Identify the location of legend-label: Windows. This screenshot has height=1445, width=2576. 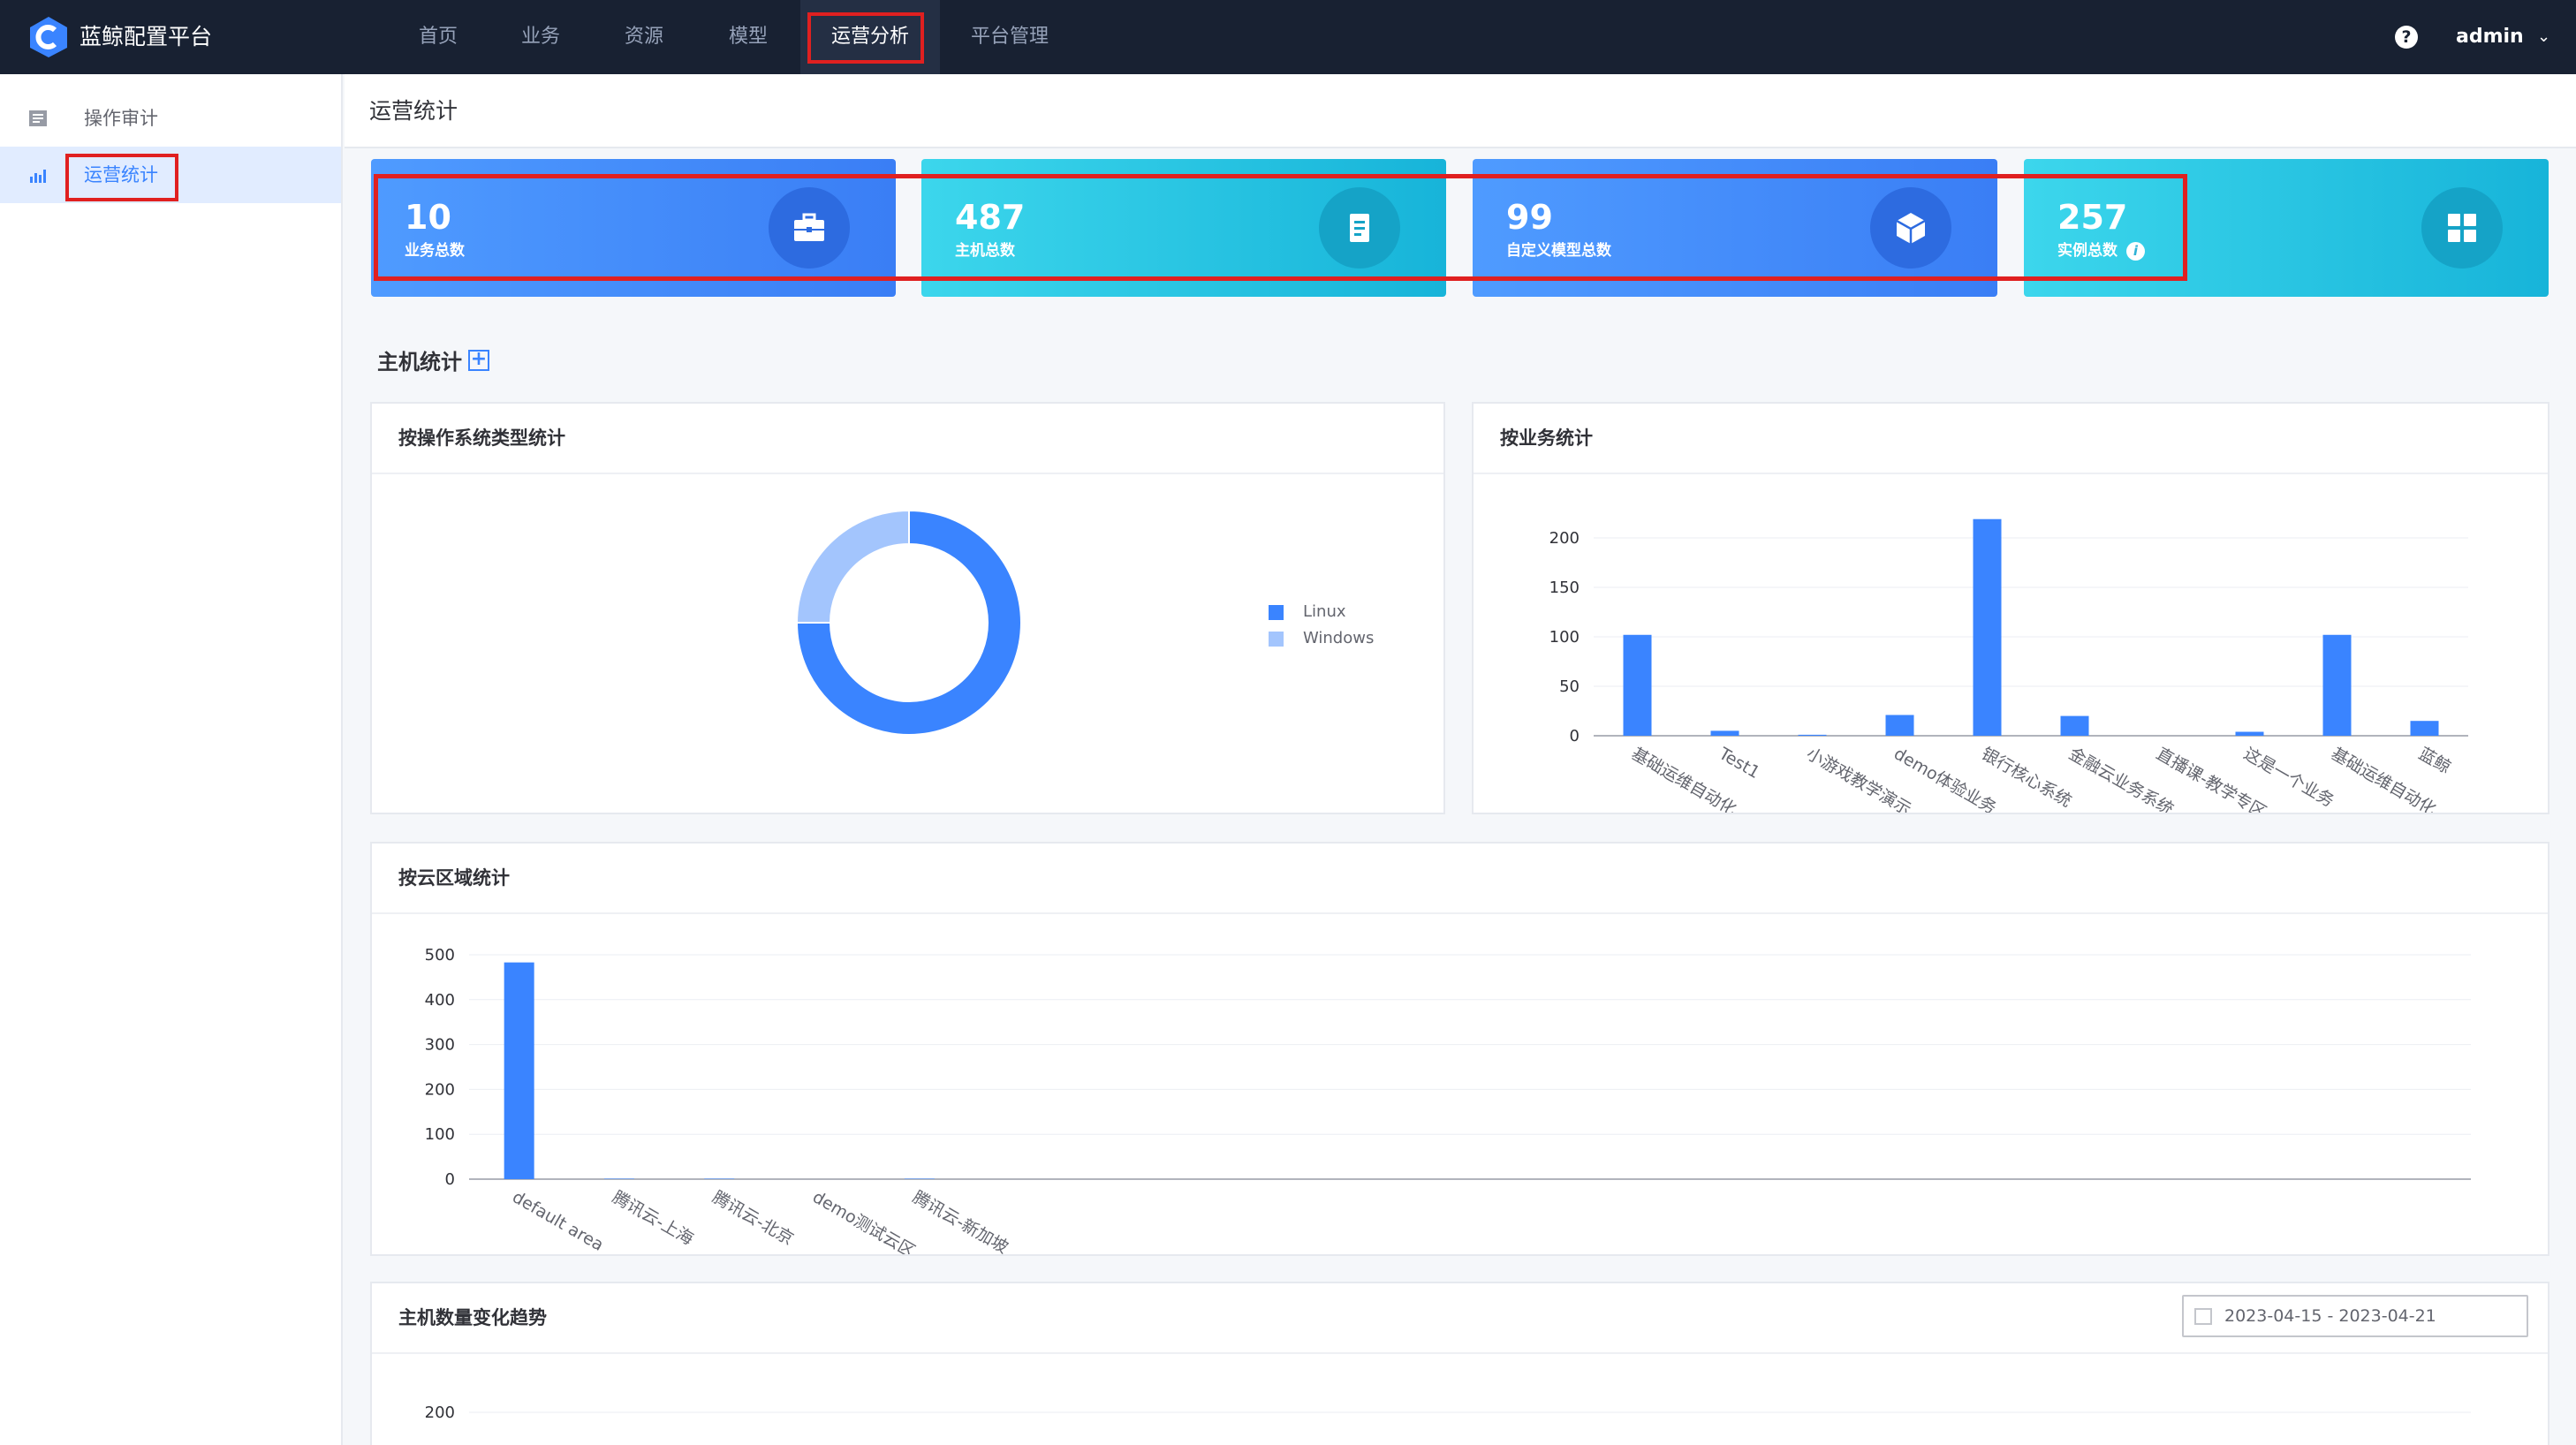
(1339, 638).